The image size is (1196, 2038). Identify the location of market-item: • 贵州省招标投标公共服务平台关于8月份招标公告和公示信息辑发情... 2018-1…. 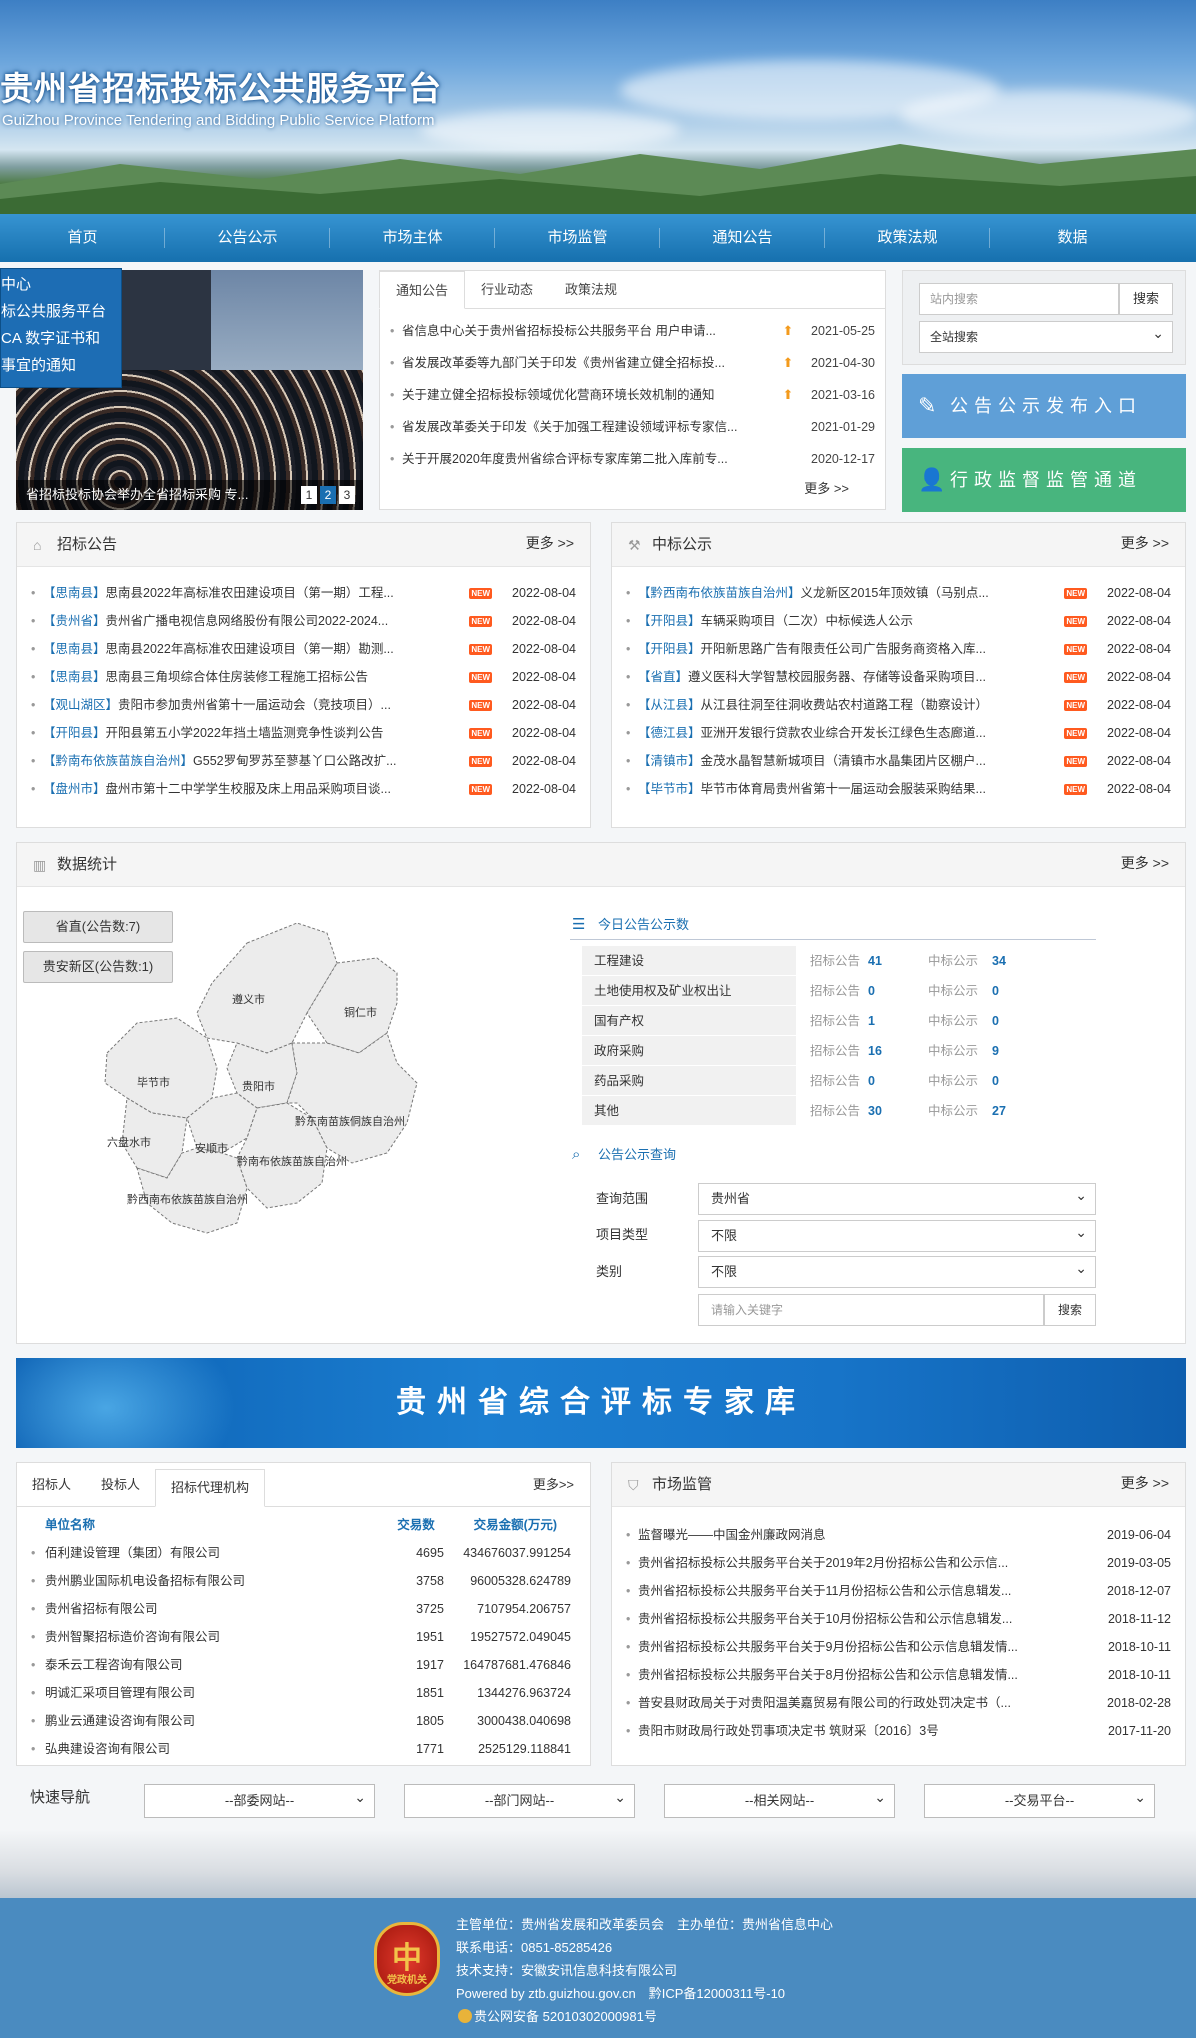
(898, 1675).